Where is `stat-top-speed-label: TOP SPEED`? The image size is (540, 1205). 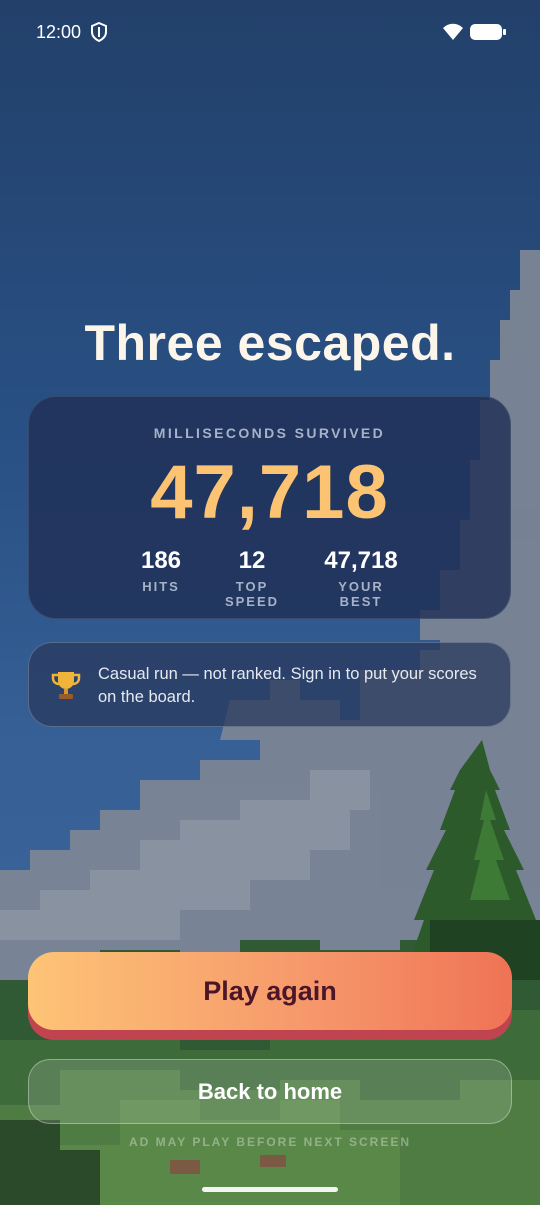
stat-top-speed-label: TOP SPEED is located at coordinates (252, 594).